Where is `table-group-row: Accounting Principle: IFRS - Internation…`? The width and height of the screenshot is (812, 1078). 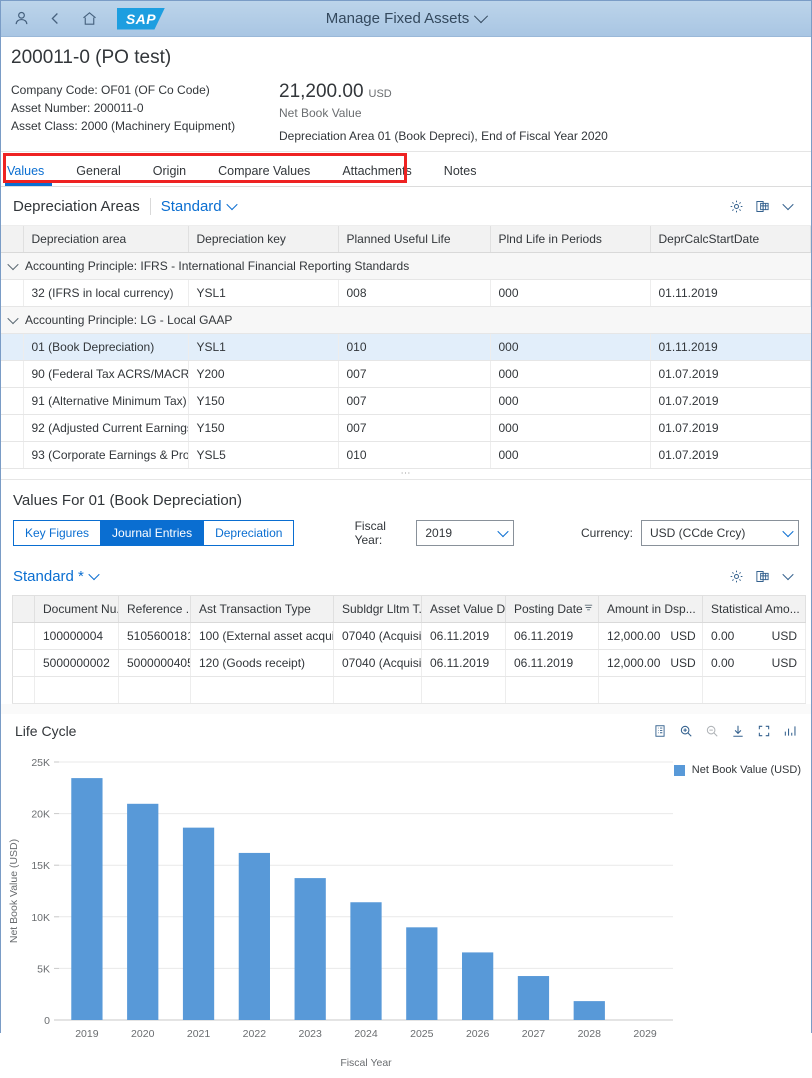
table-group-row: Accounting Principle: IFRS - Internation… is located at coordinates (406, 266).